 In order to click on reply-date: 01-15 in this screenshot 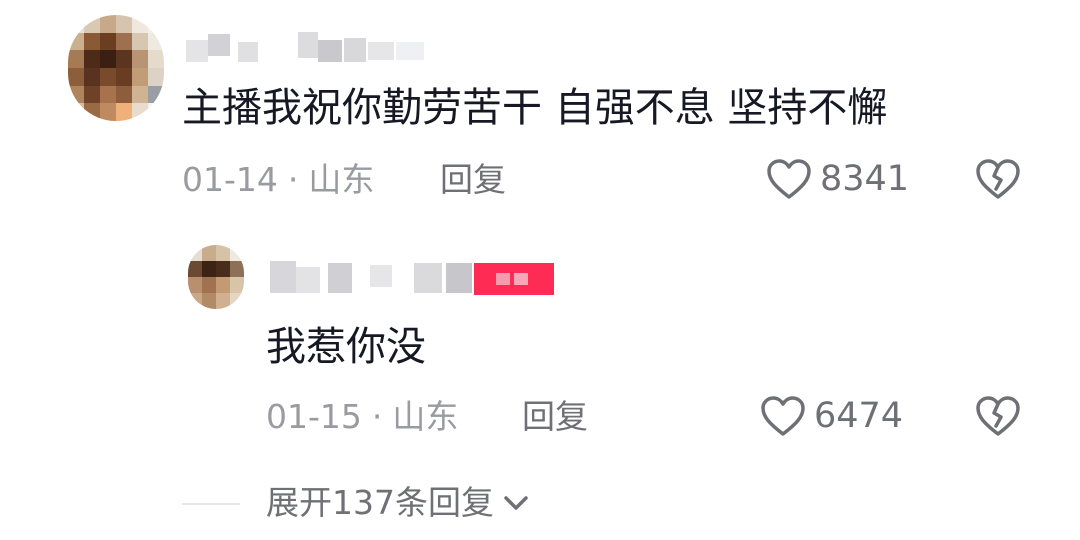, I will do `click(314, 416)`.